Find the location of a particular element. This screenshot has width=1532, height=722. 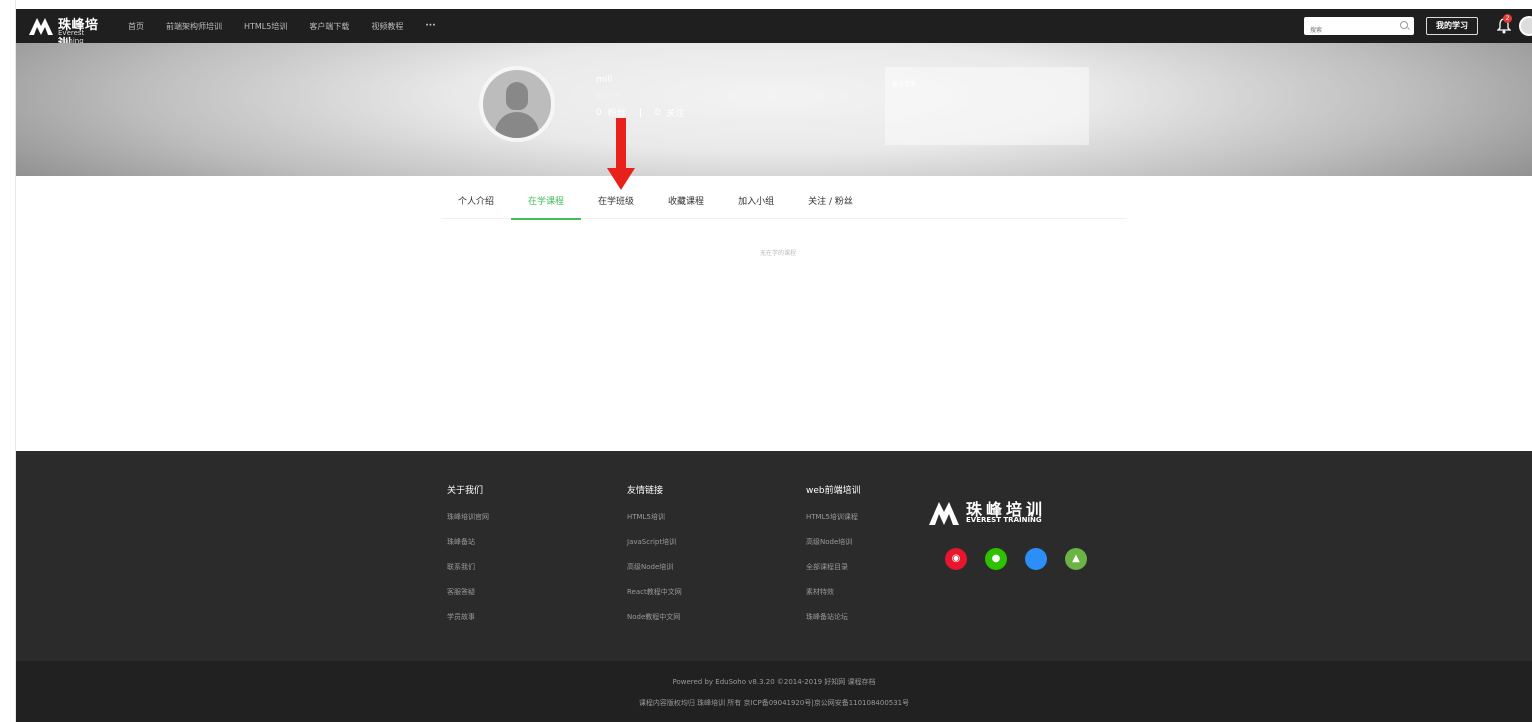

profile-tabs: 个人介绍 在学课程 在学班级 收藏课程 加入小组 关注 / 粉丝 is located at coordinates (784, 204).